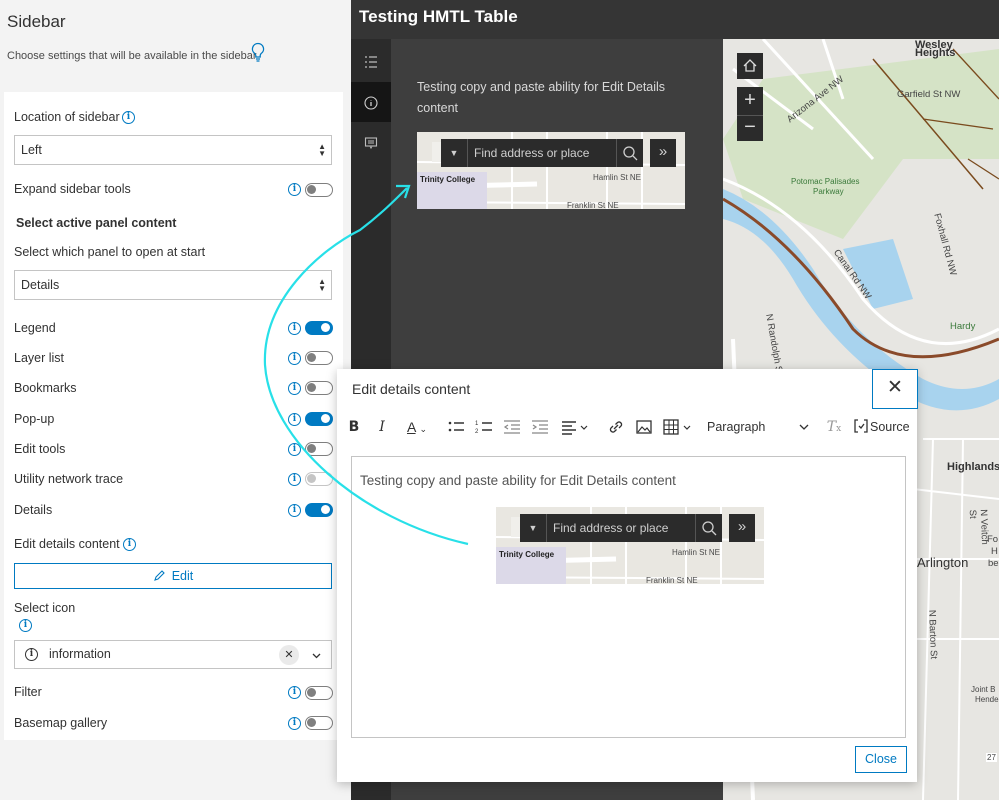 This screenshot has height=800, width=999. I want to click on popup-toggle, so click(319, 419).